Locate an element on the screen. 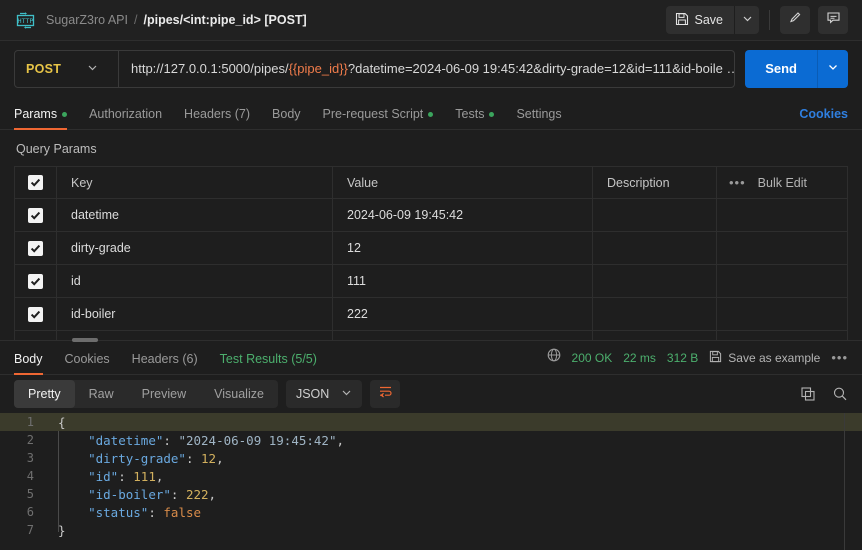 This screenshot has height=550, width=862. param-value: 12 is located at coordinates (463, 248).